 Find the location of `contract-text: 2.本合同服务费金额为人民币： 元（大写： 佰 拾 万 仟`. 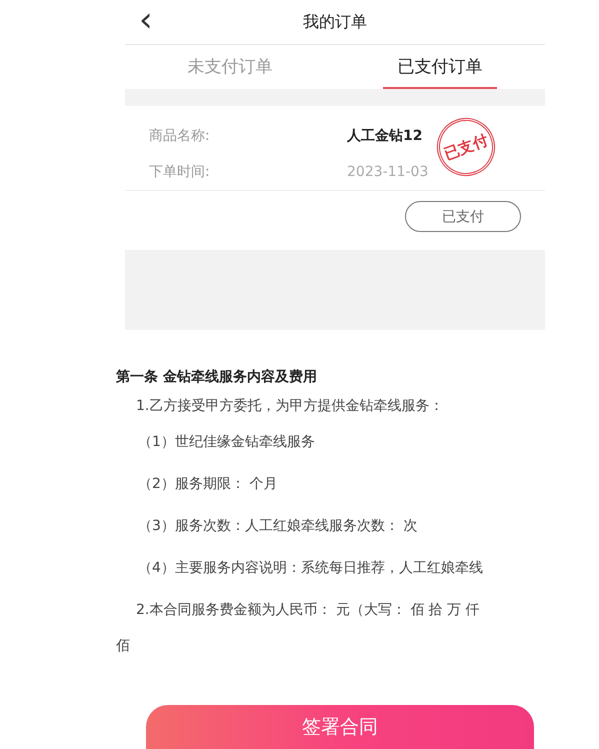

contract-text: 2.本合同服务费金额为人民币： 元（大写： 佰 拾 万 仟 is located at coordinates (308, 610).